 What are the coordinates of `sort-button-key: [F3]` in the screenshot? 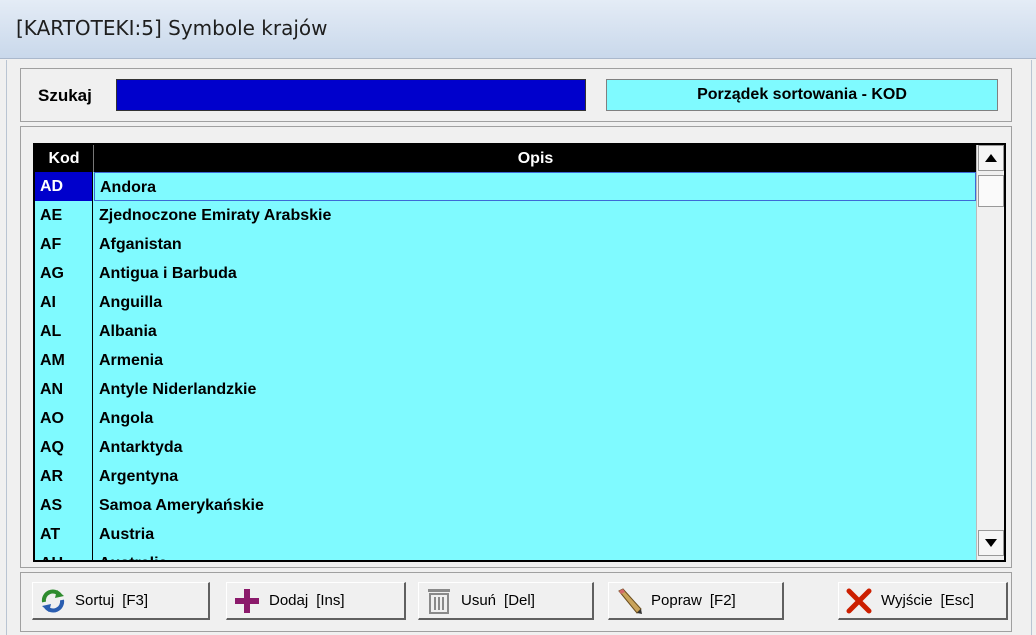 It's located at (135, 600).